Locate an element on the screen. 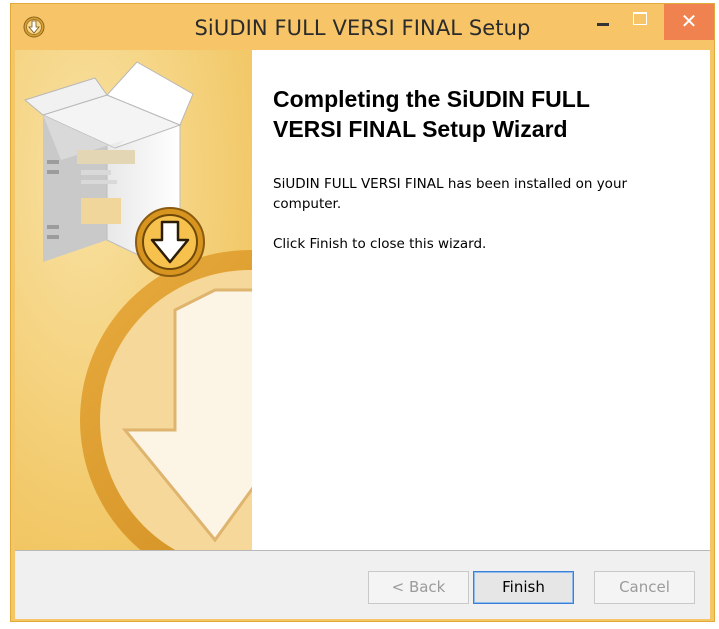 The height and width of the screenshot is (629, 719). cancel-button: Cancel is located at coordinates (644, 587).